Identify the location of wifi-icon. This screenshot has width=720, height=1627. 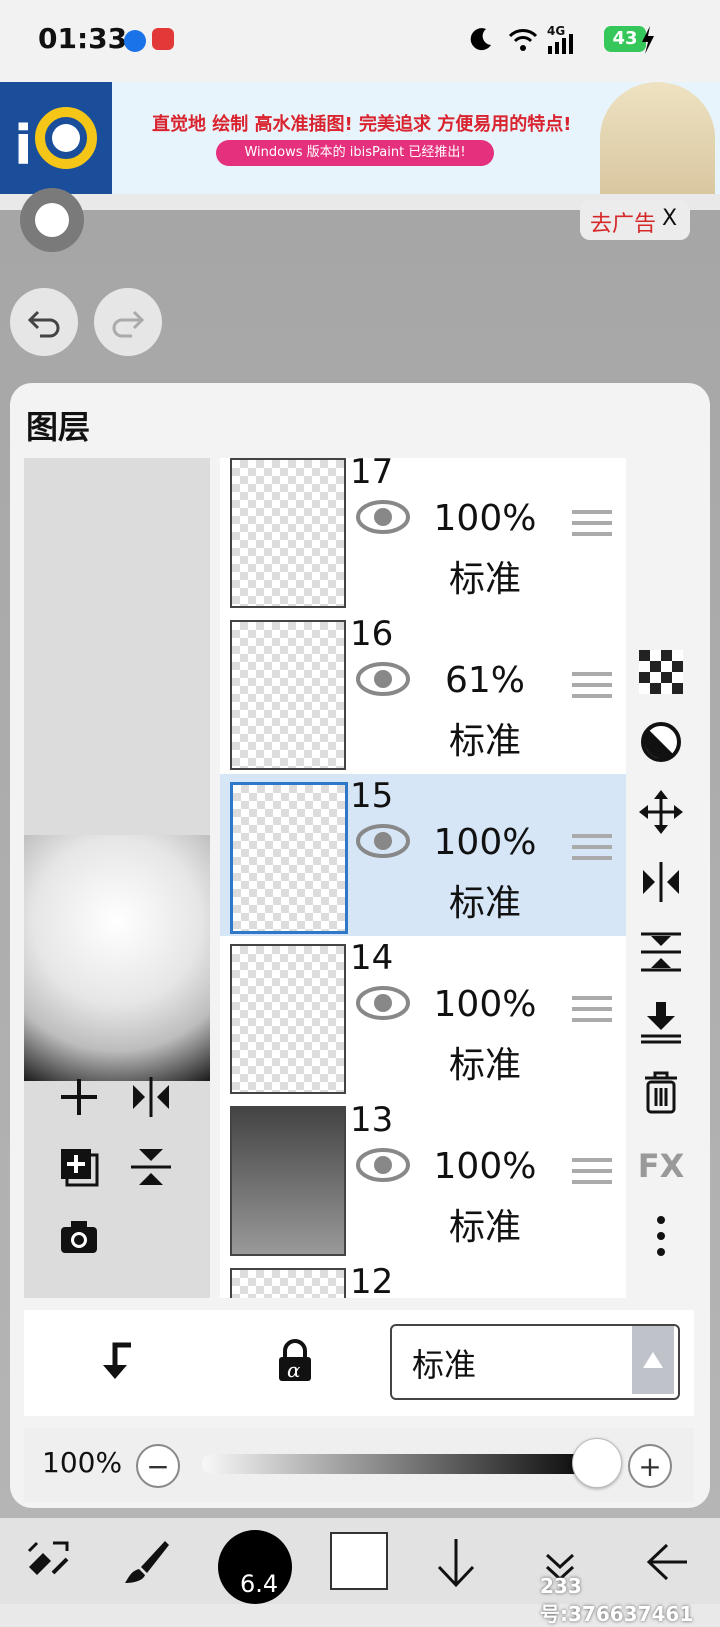
(523, 40).